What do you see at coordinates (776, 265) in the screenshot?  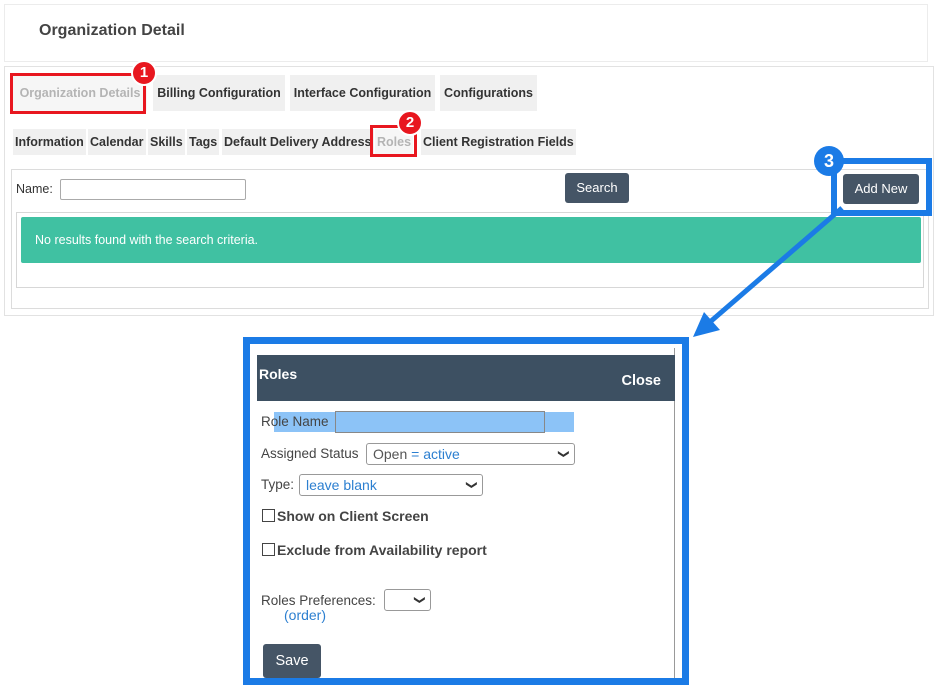 I see `arrow-line` at bounding box center [776, 265].